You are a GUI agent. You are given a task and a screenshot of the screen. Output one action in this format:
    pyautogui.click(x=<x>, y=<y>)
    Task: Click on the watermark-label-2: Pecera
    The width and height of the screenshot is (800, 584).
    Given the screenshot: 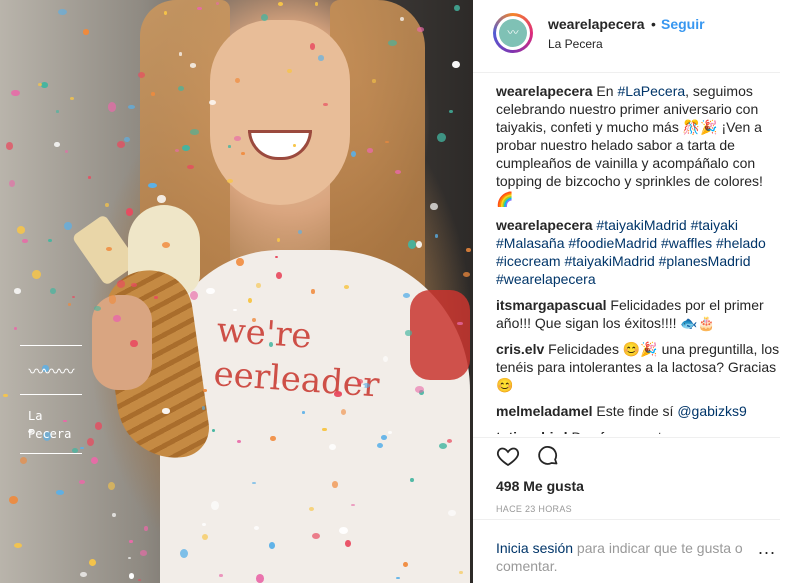 What is the action you would take?
    pyautogui.click(x=50, y=434)
    